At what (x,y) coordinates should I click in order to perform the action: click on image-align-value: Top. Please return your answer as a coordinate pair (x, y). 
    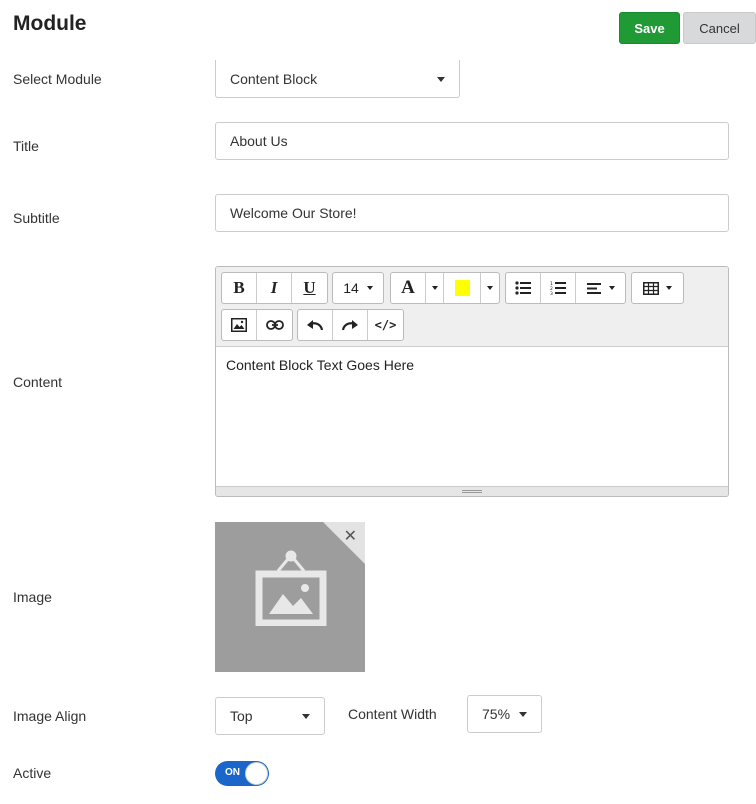
    Looking at the image, I should click on (241, 716).